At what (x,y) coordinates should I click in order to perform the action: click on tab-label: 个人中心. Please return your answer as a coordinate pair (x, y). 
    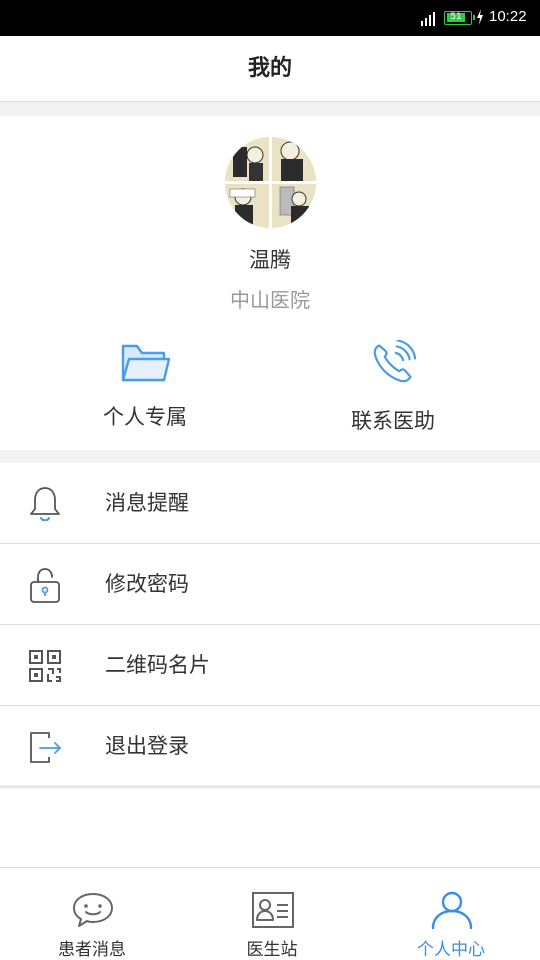
    Looking at the image, I should click on (451, 950).